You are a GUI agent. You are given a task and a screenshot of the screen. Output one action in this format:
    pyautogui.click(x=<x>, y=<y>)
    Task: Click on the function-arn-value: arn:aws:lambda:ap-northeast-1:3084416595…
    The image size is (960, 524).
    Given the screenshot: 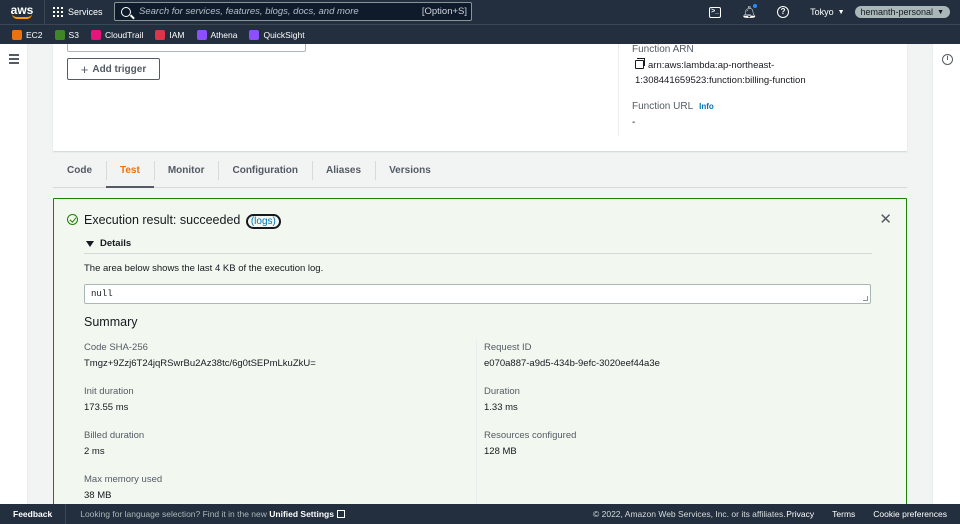 What is the action you would take?
    pyautogui.click(x=770, y=73)
    